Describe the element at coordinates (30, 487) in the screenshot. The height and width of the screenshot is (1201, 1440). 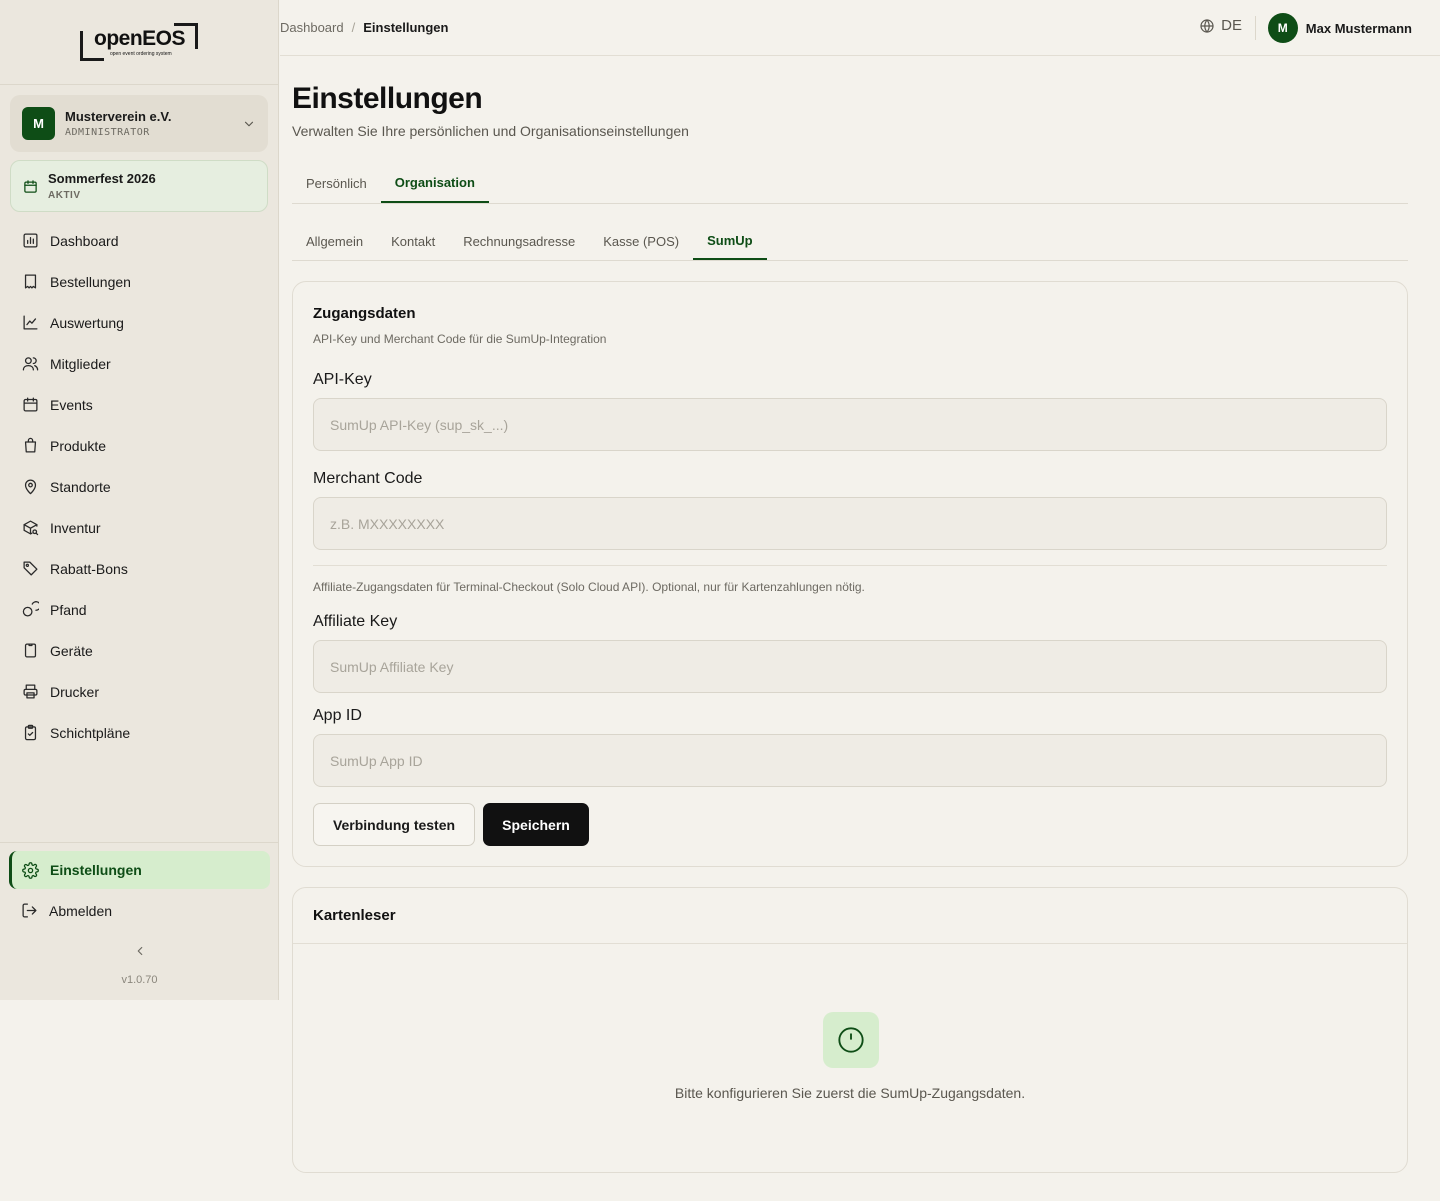
I see `map-pin-icon` at that location.